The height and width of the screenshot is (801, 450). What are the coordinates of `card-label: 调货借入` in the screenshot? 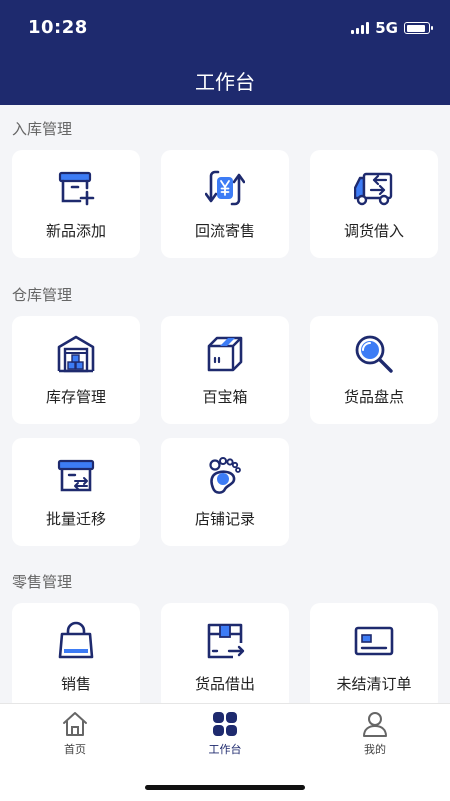 It's located at (373, 231).